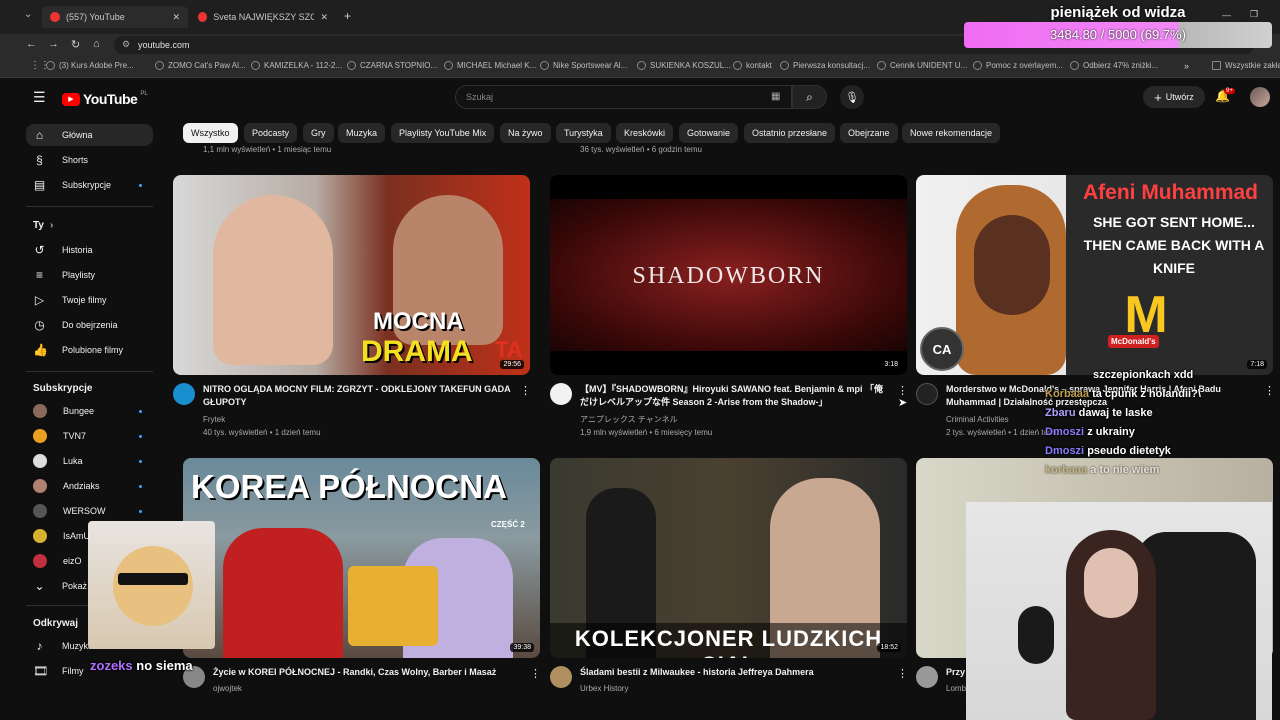 The height and width of the screenshot is (720, 1280). Describe the element at coordinates (318, 133) in the screenshot. I see `chip-filter: Gry` at that location.